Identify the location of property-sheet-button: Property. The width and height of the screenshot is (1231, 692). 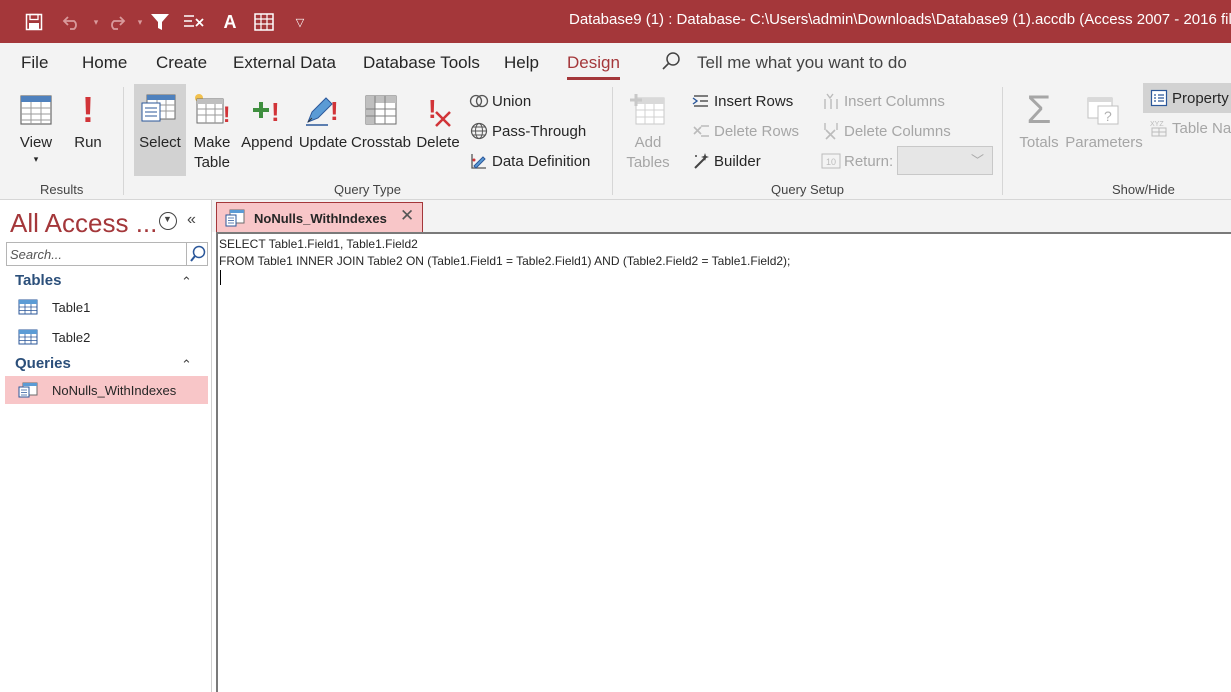
(1188, 98).